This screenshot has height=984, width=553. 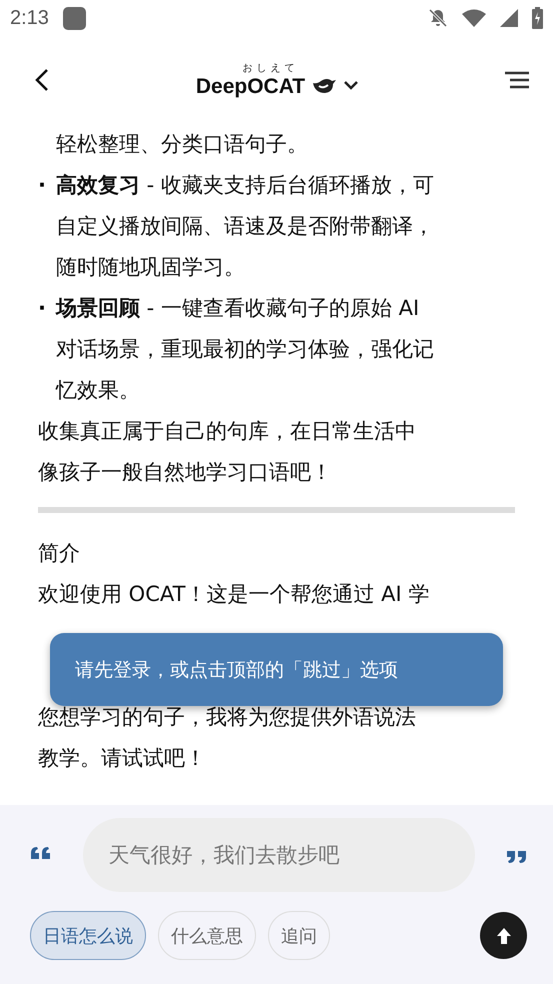 I want to click on paragraph-line: 欢迎使用 OCAT！这是一个帮您通过 AI 学, so click(x=234, y=594).